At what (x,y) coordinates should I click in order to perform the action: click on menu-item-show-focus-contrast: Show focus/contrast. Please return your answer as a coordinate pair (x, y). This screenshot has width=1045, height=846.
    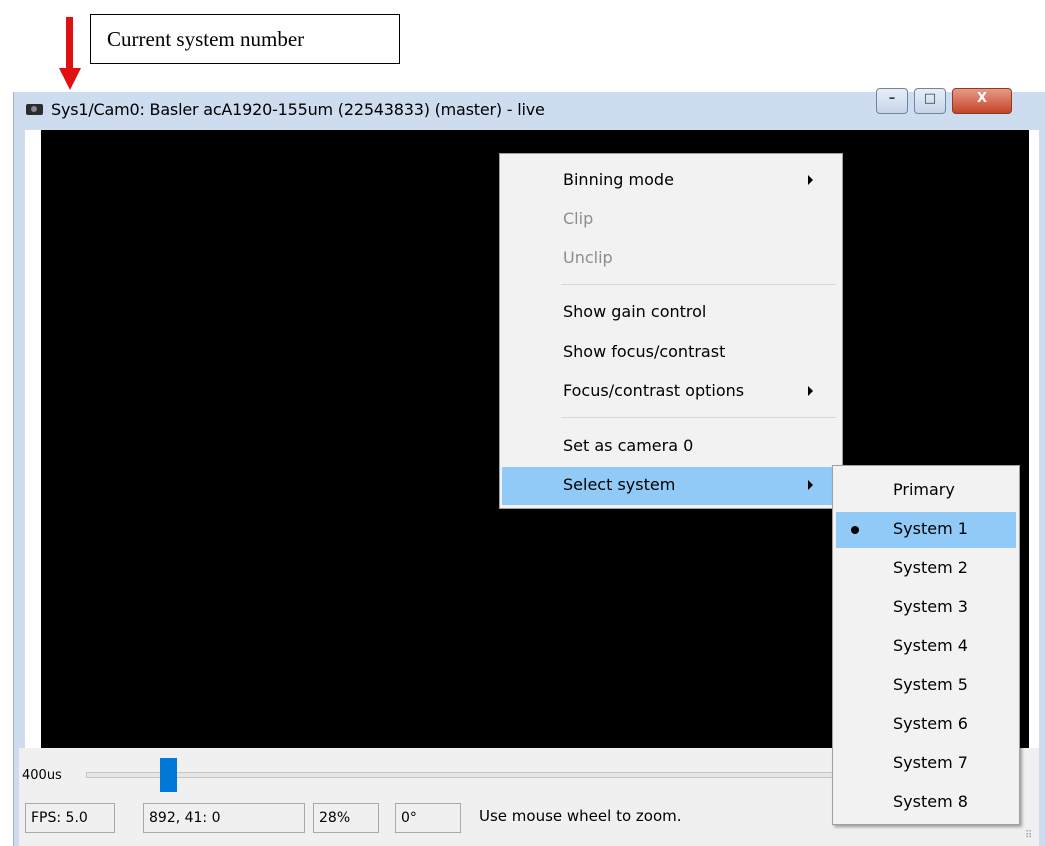
    Looking at the image, I should click on (671, 353).